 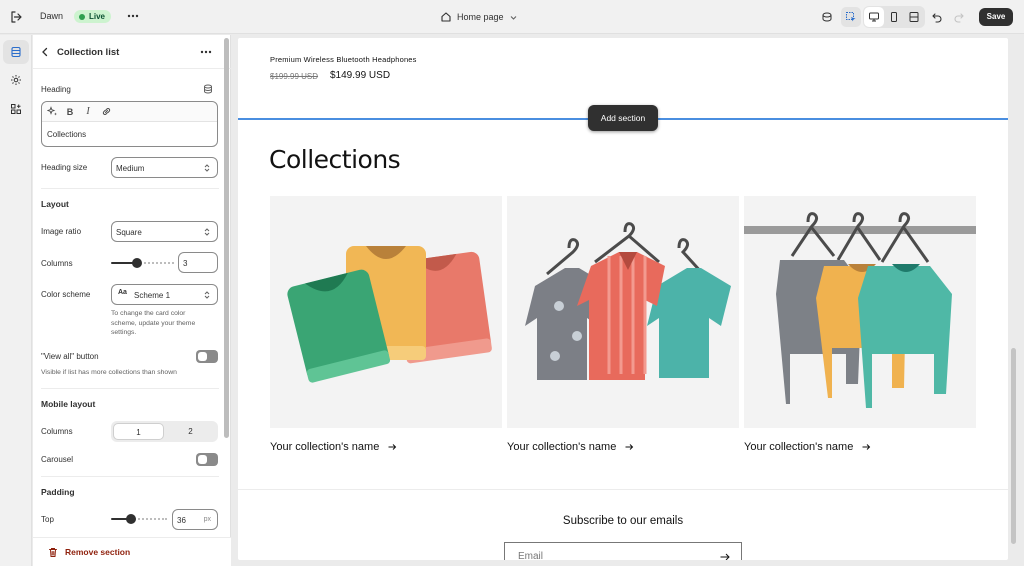 What do you see at coordinates (58, 492) in the screenshot?
I see `padding-title: Padding` at bounding box center [58, 492].